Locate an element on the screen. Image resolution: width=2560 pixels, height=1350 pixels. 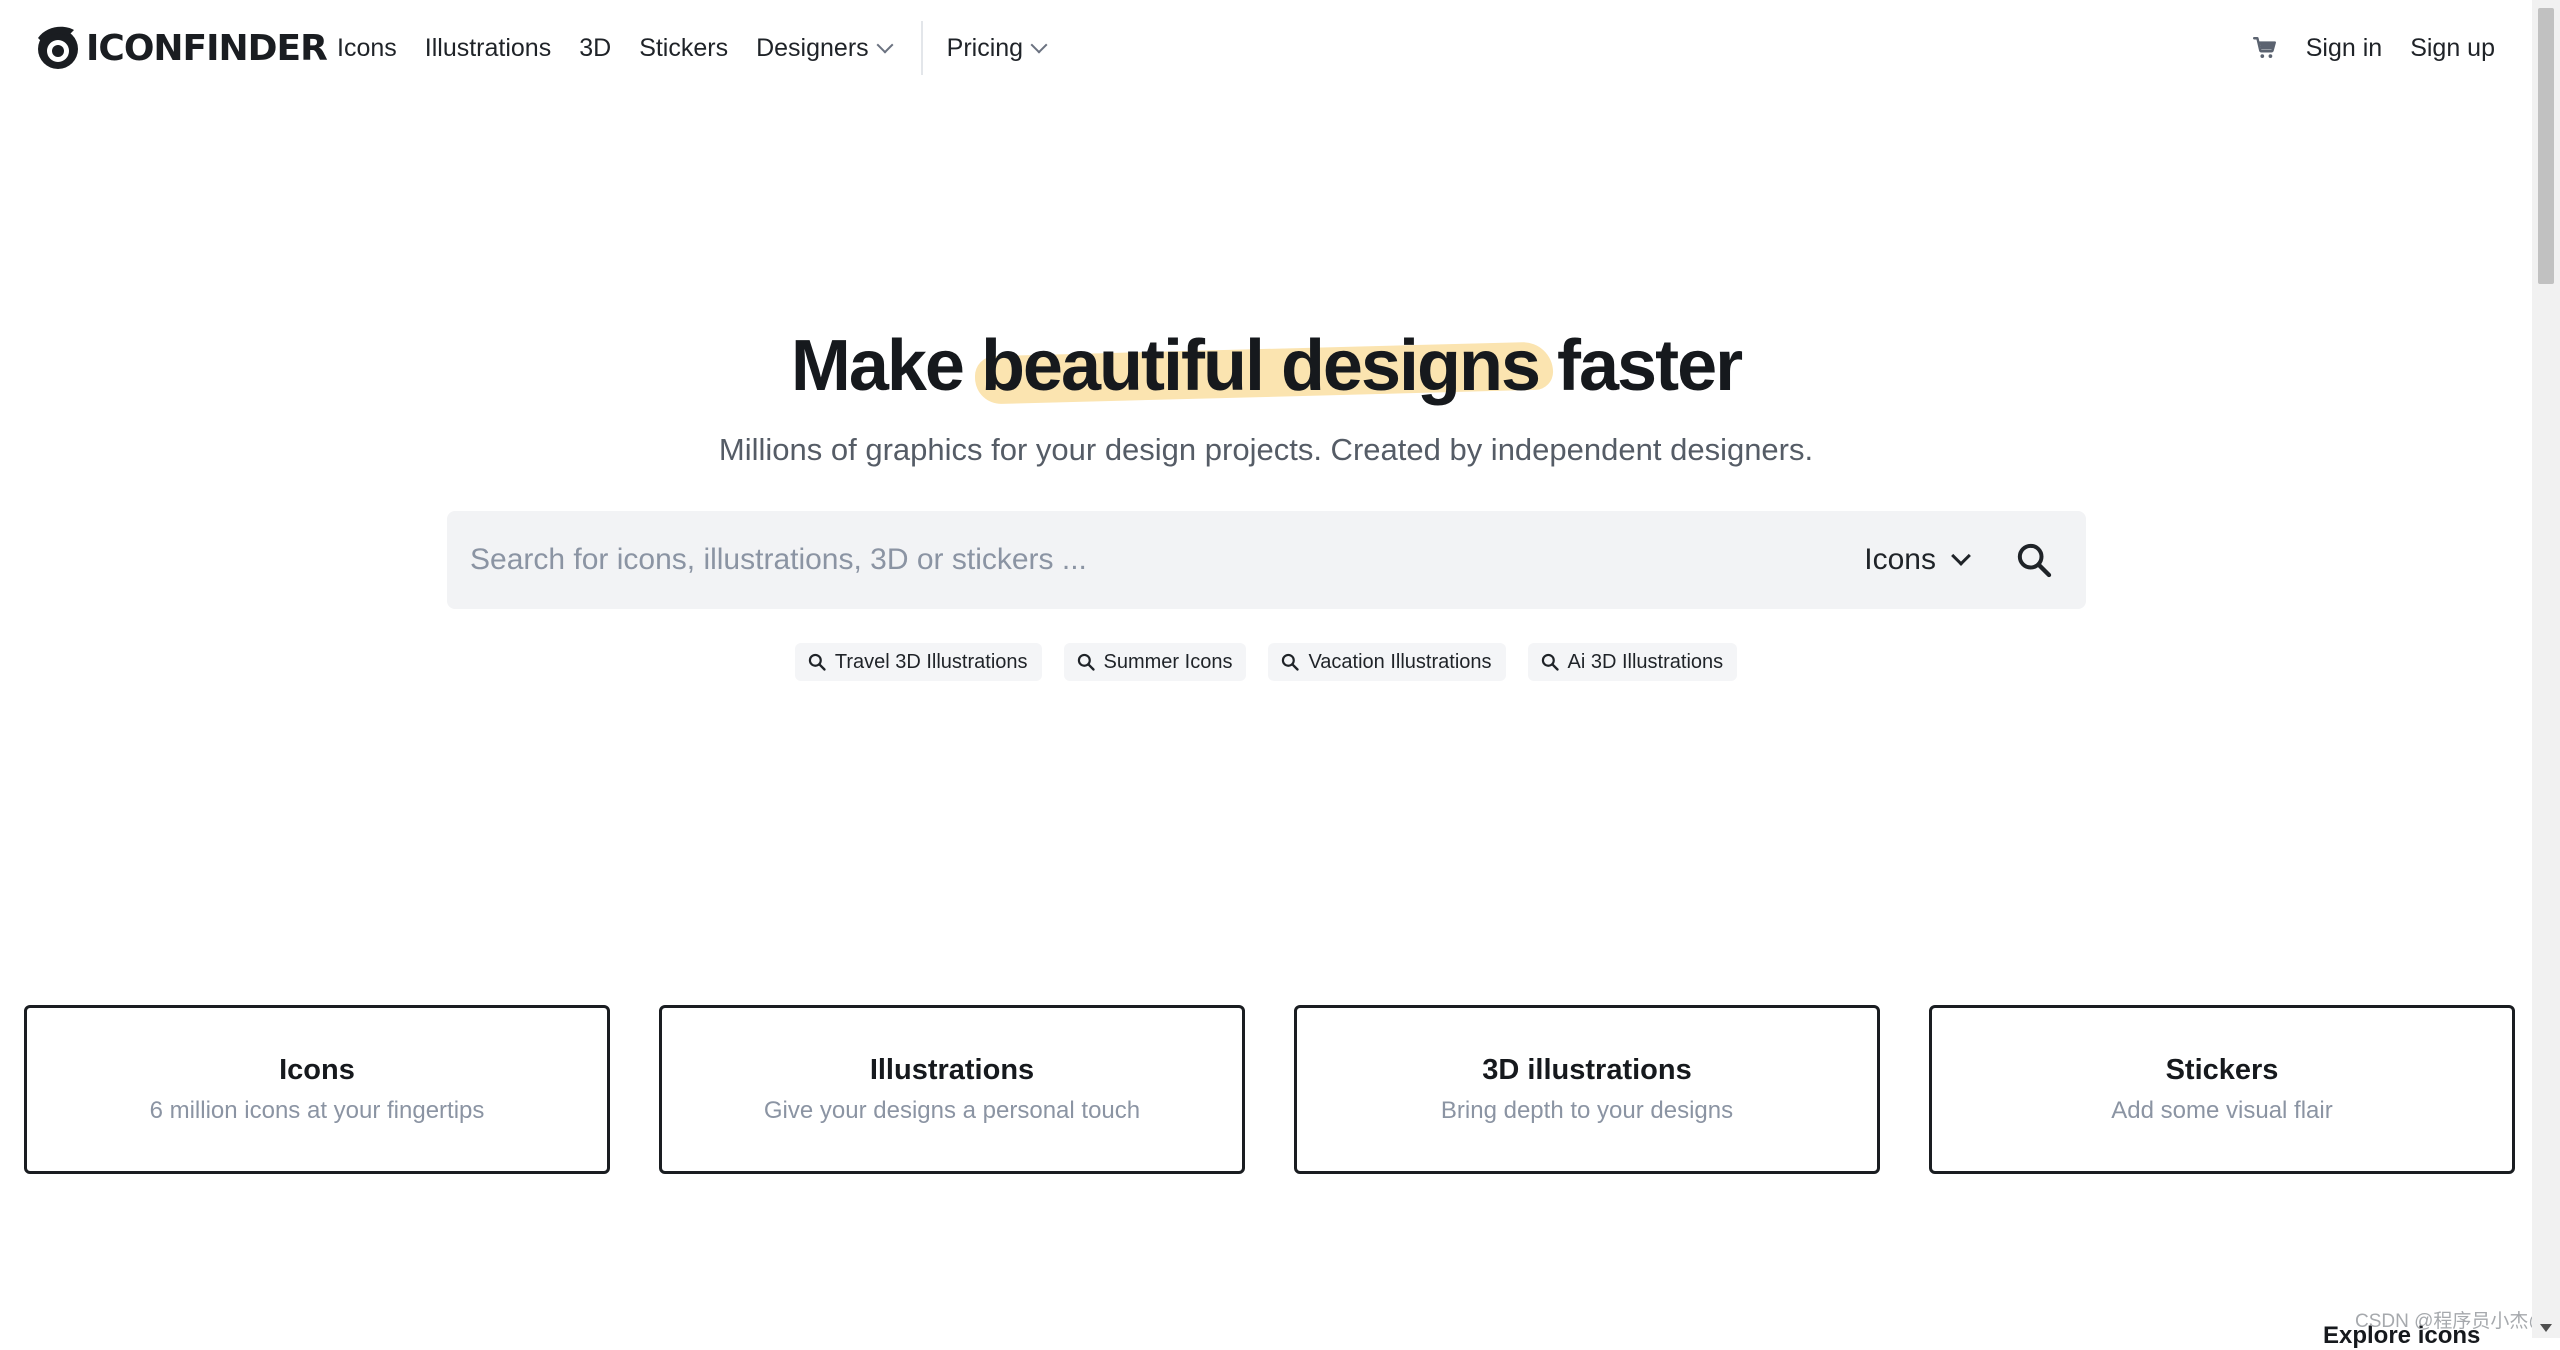
suggestion-chip-label: Travel 3D Illustrations is located at coordinates (931, 661).